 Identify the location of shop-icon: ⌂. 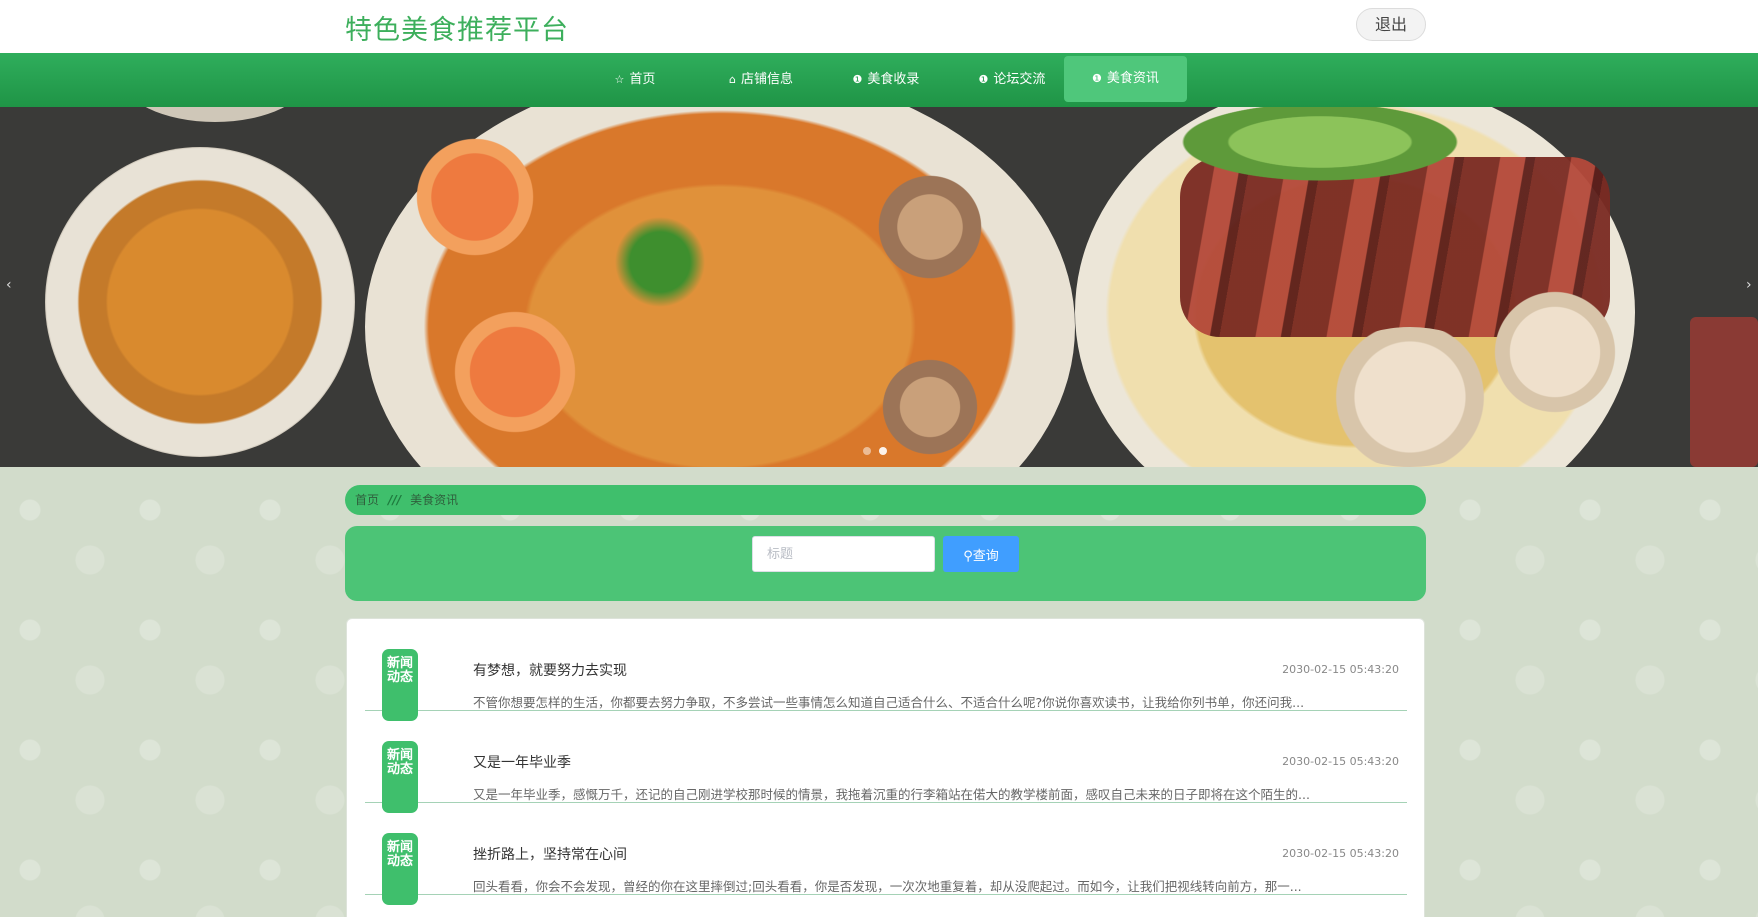
(732, 79).